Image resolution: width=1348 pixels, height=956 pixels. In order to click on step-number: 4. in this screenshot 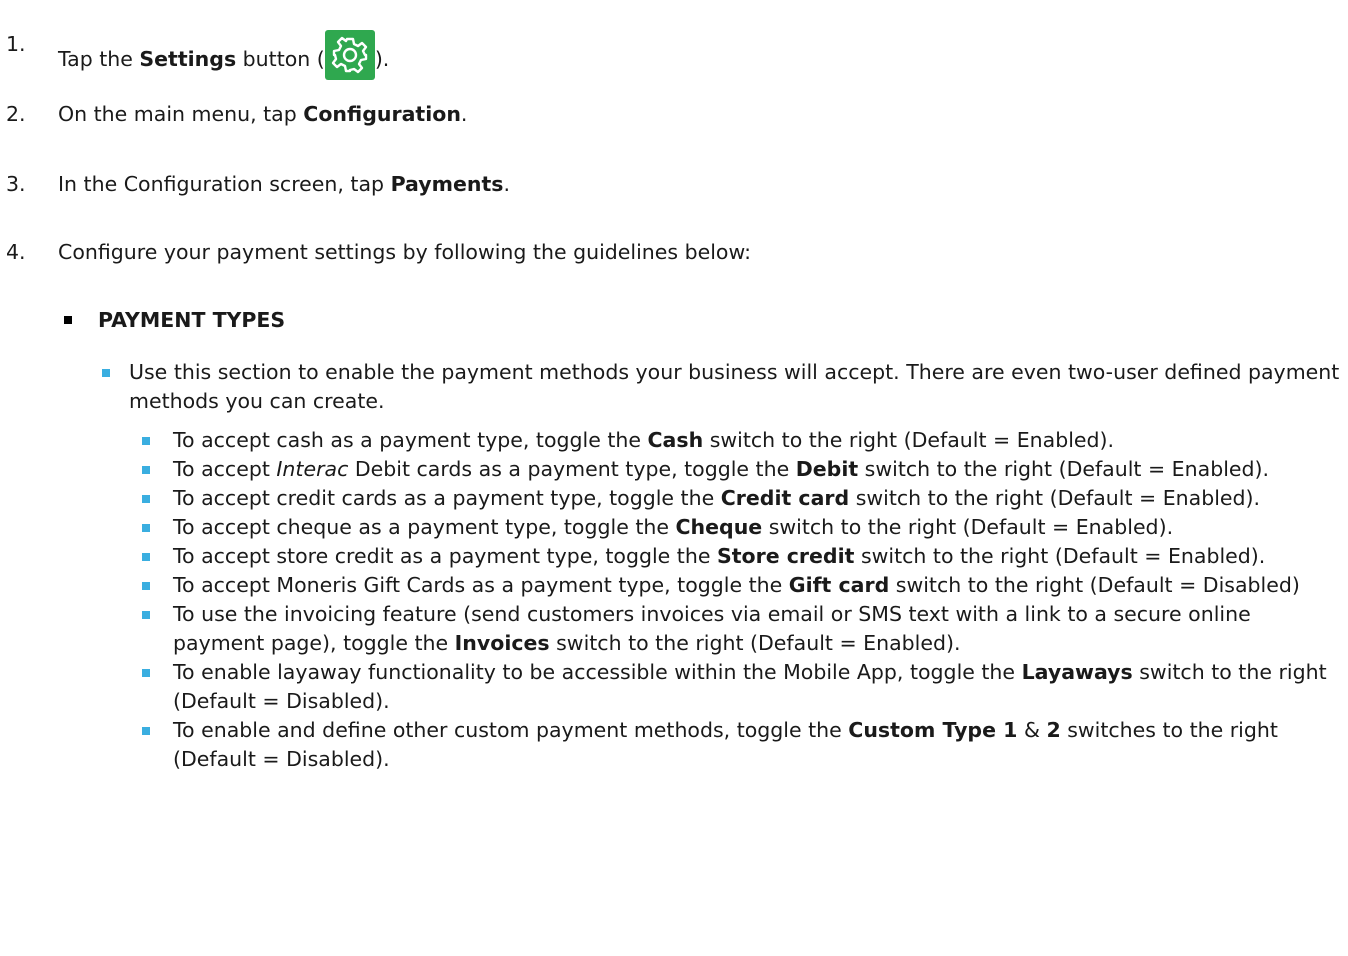, I will do `click(16, 252)`.